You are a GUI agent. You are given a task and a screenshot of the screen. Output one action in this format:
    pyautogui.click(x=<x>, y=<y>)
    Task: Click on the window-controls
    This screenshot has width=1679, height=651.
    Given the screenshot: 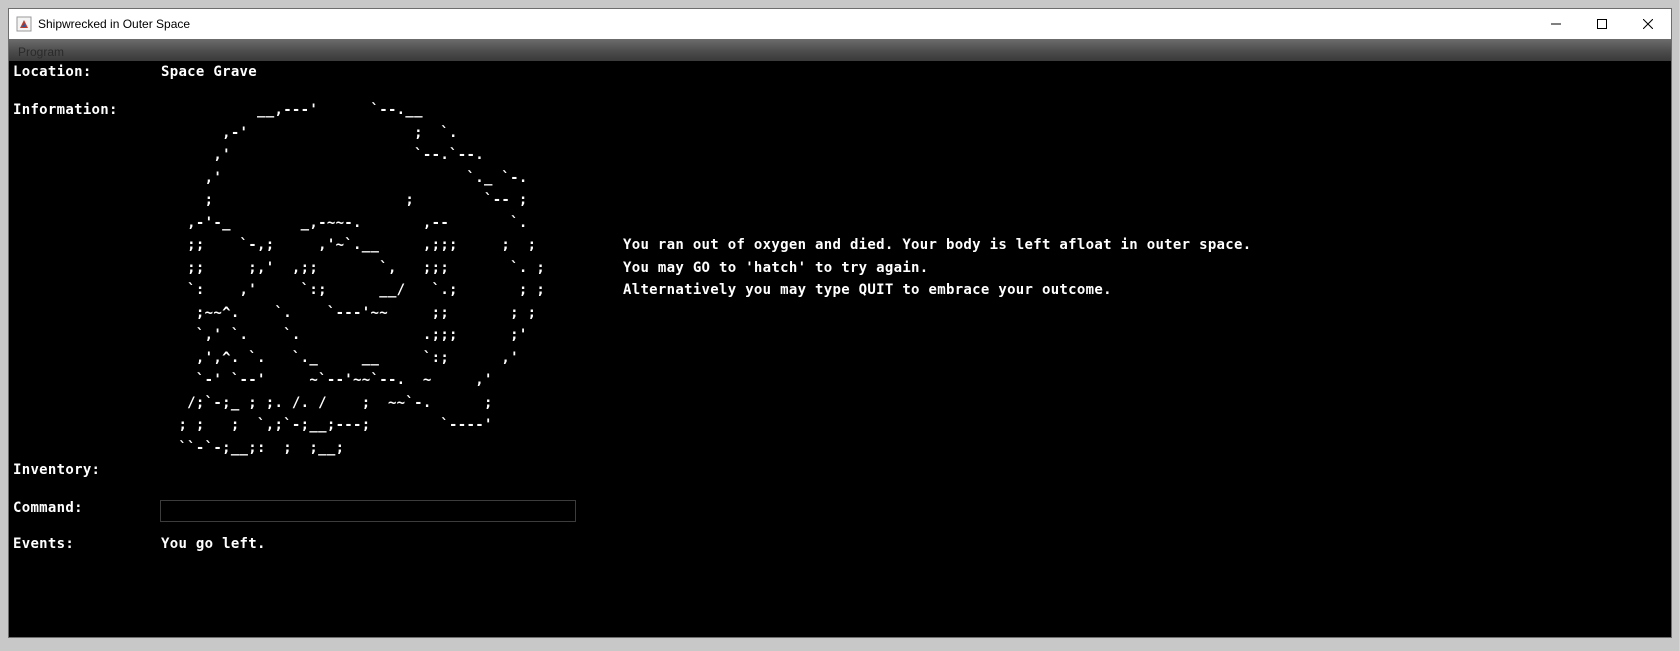 What is the action you would take?
    pyautogui.click(x=1602, y=24)
    